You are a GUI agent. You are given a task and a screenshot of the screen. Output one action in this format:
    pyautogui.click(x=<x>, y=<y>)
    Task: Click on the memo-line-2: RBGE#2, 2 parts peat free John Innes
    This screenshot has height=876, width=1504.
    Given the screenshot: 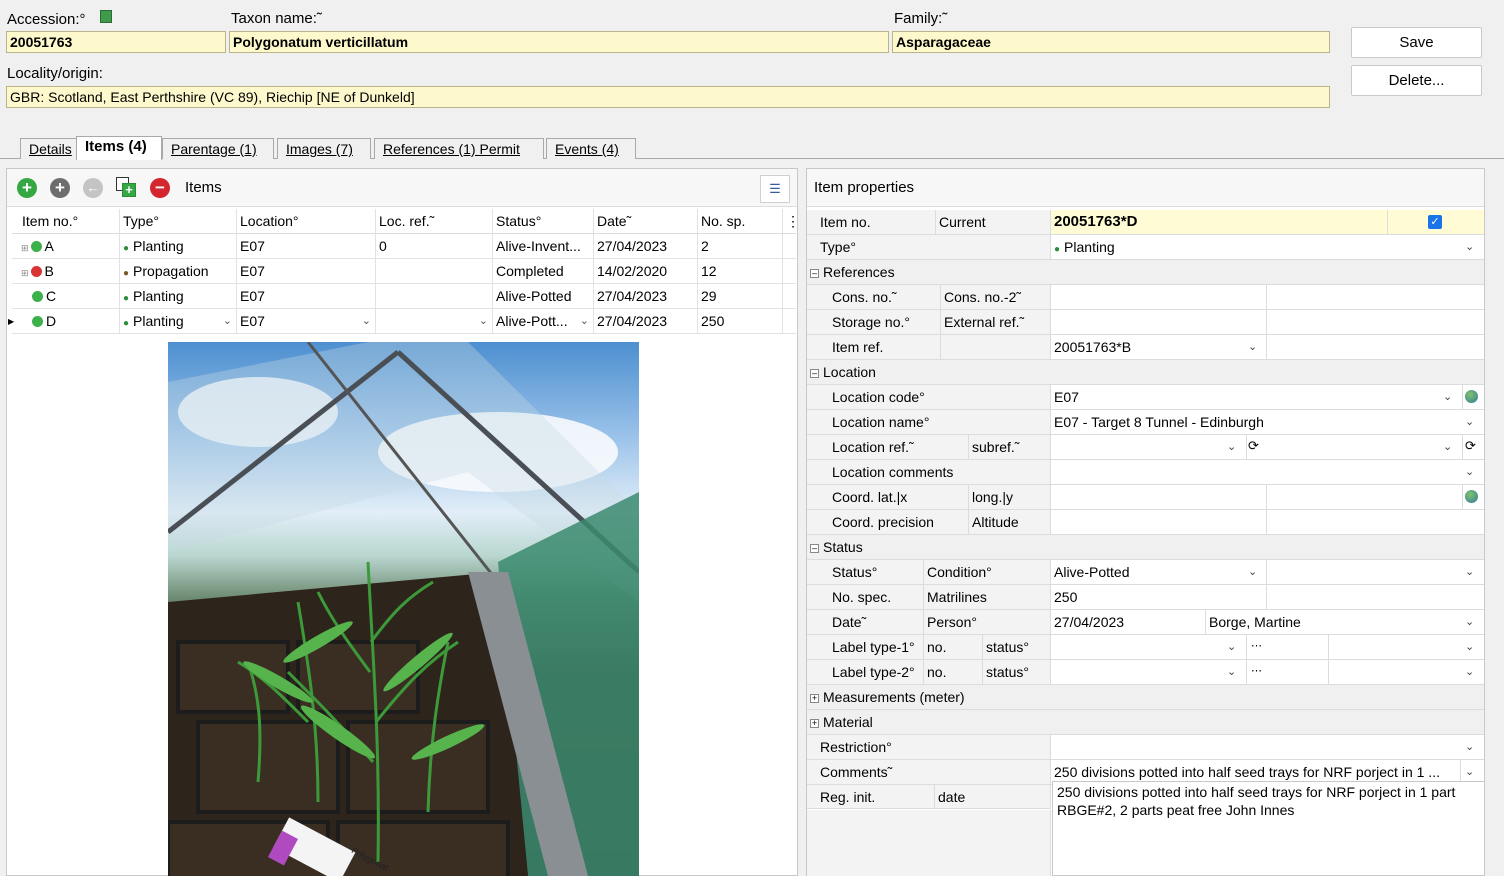 What is the action you would take?
    pyautogui.click(x=1176, y=810)
    